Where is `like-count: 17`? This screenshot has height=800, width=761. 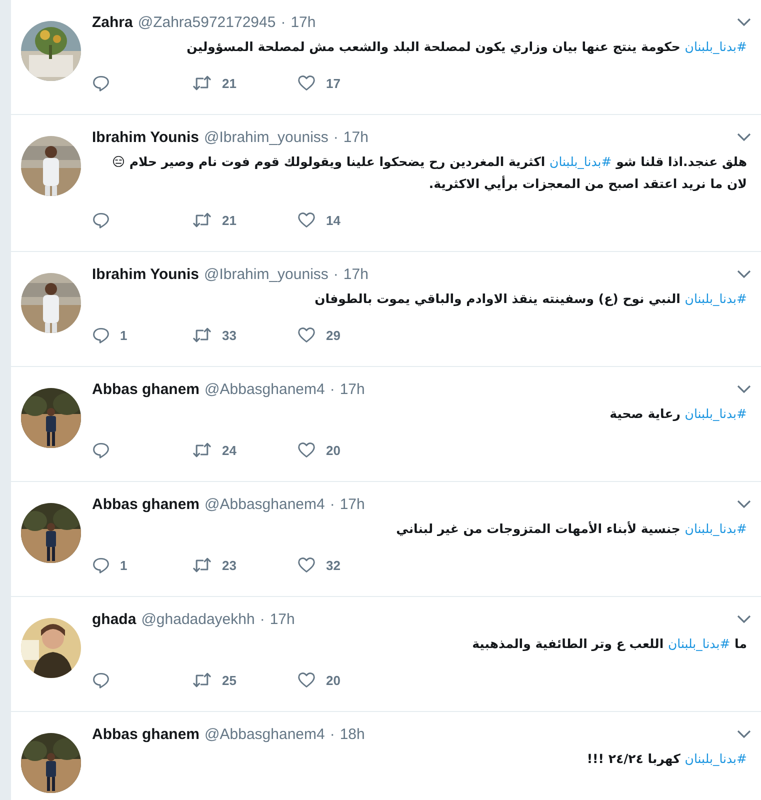 like-count: 17 is located at coordinates (333, 83).